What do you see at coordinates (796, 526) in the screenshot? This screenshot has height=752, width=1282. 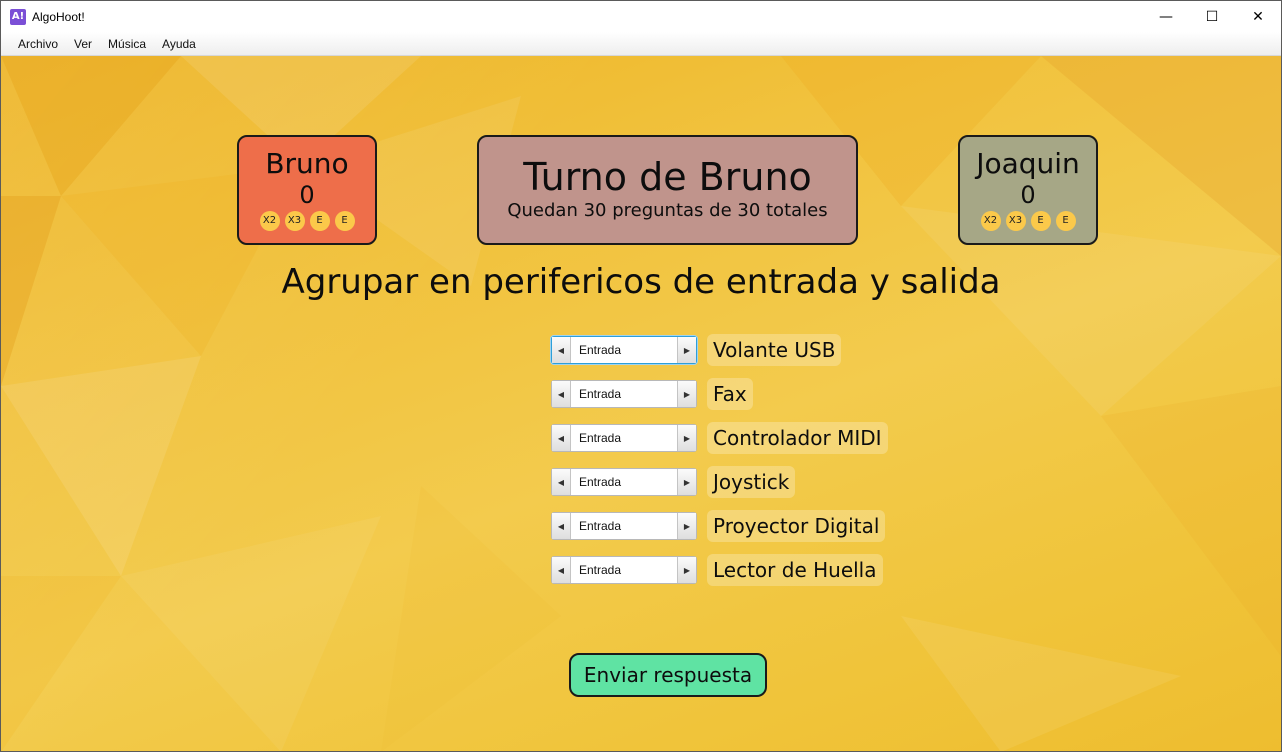 I see `item-label: Proyector Digital` at bounding box center [796, 526].